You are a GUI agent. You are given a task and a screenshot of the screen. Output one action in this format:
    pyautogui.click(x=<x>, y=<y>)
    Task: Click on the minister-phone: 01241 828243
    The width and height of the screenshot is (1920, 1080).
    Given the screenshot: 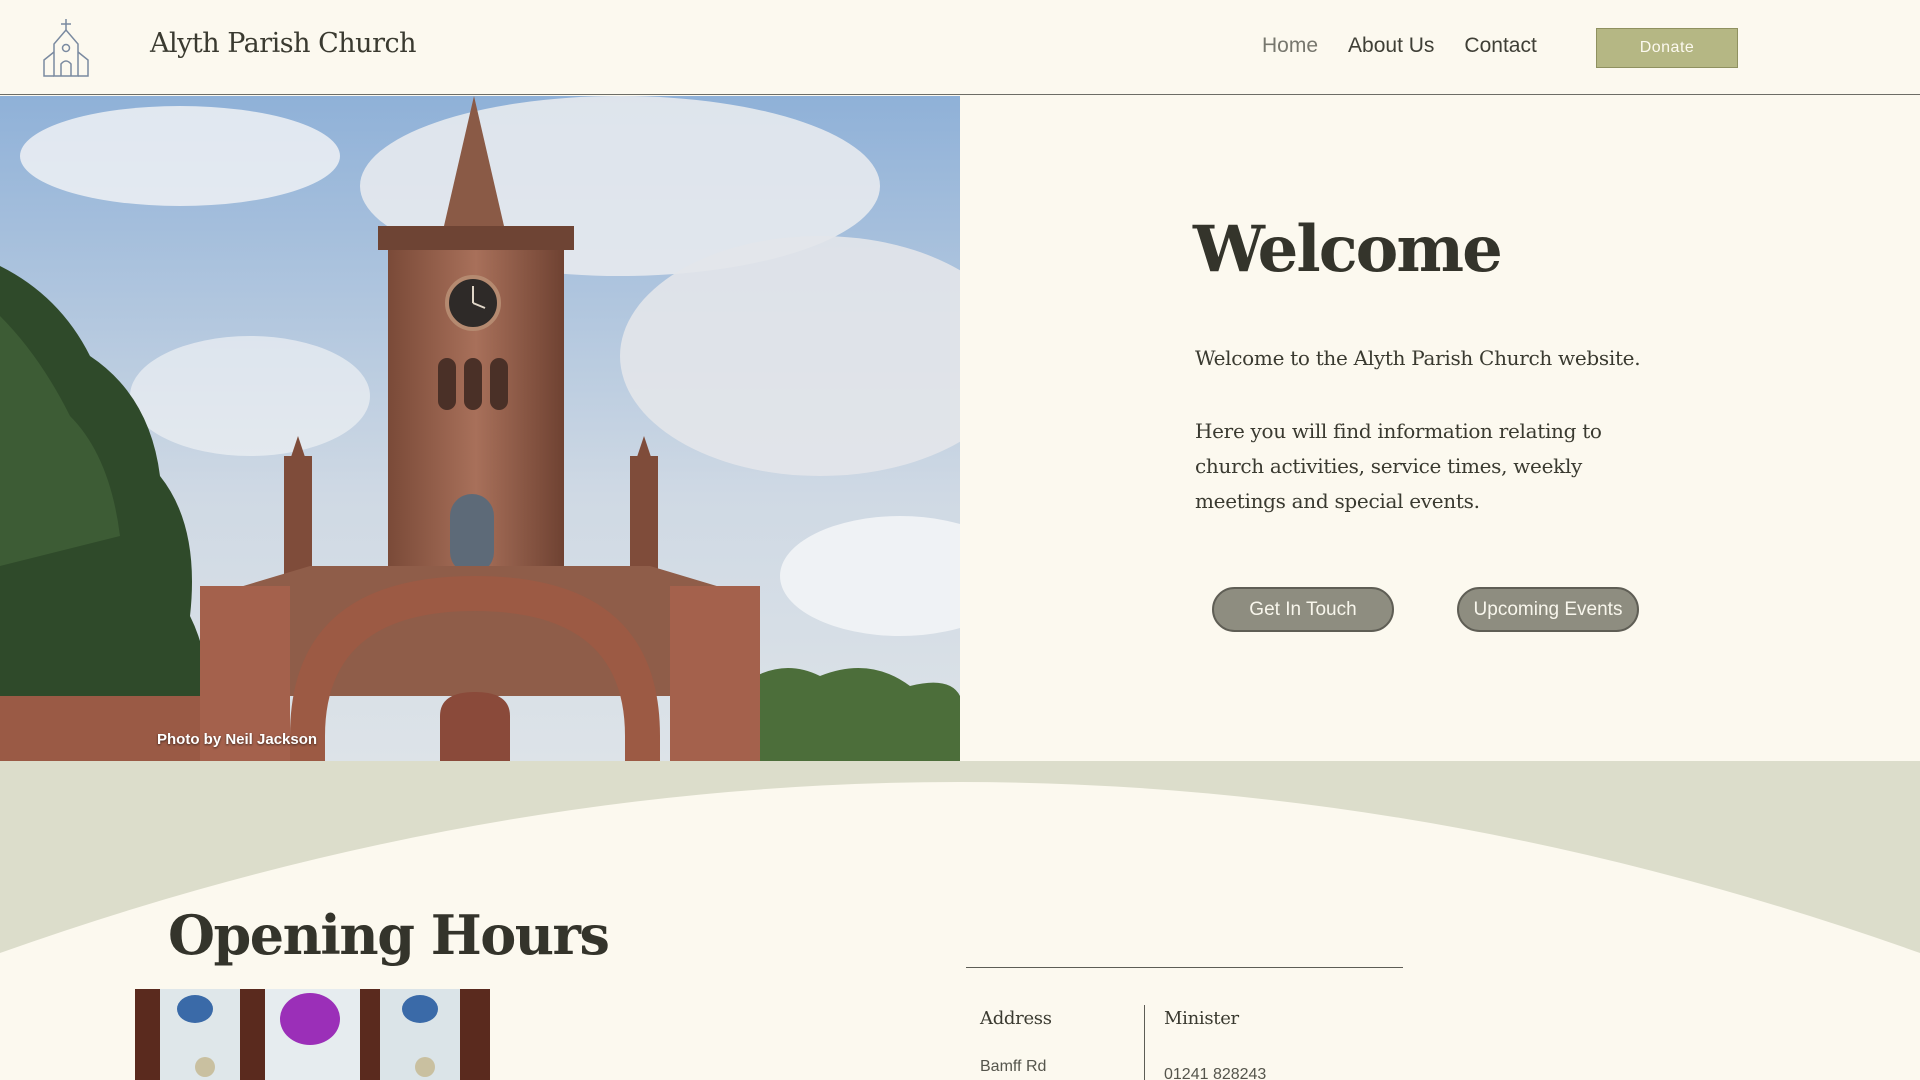 What is the action you would take?
    pyautogui.click(x=1215, y=1073)
    